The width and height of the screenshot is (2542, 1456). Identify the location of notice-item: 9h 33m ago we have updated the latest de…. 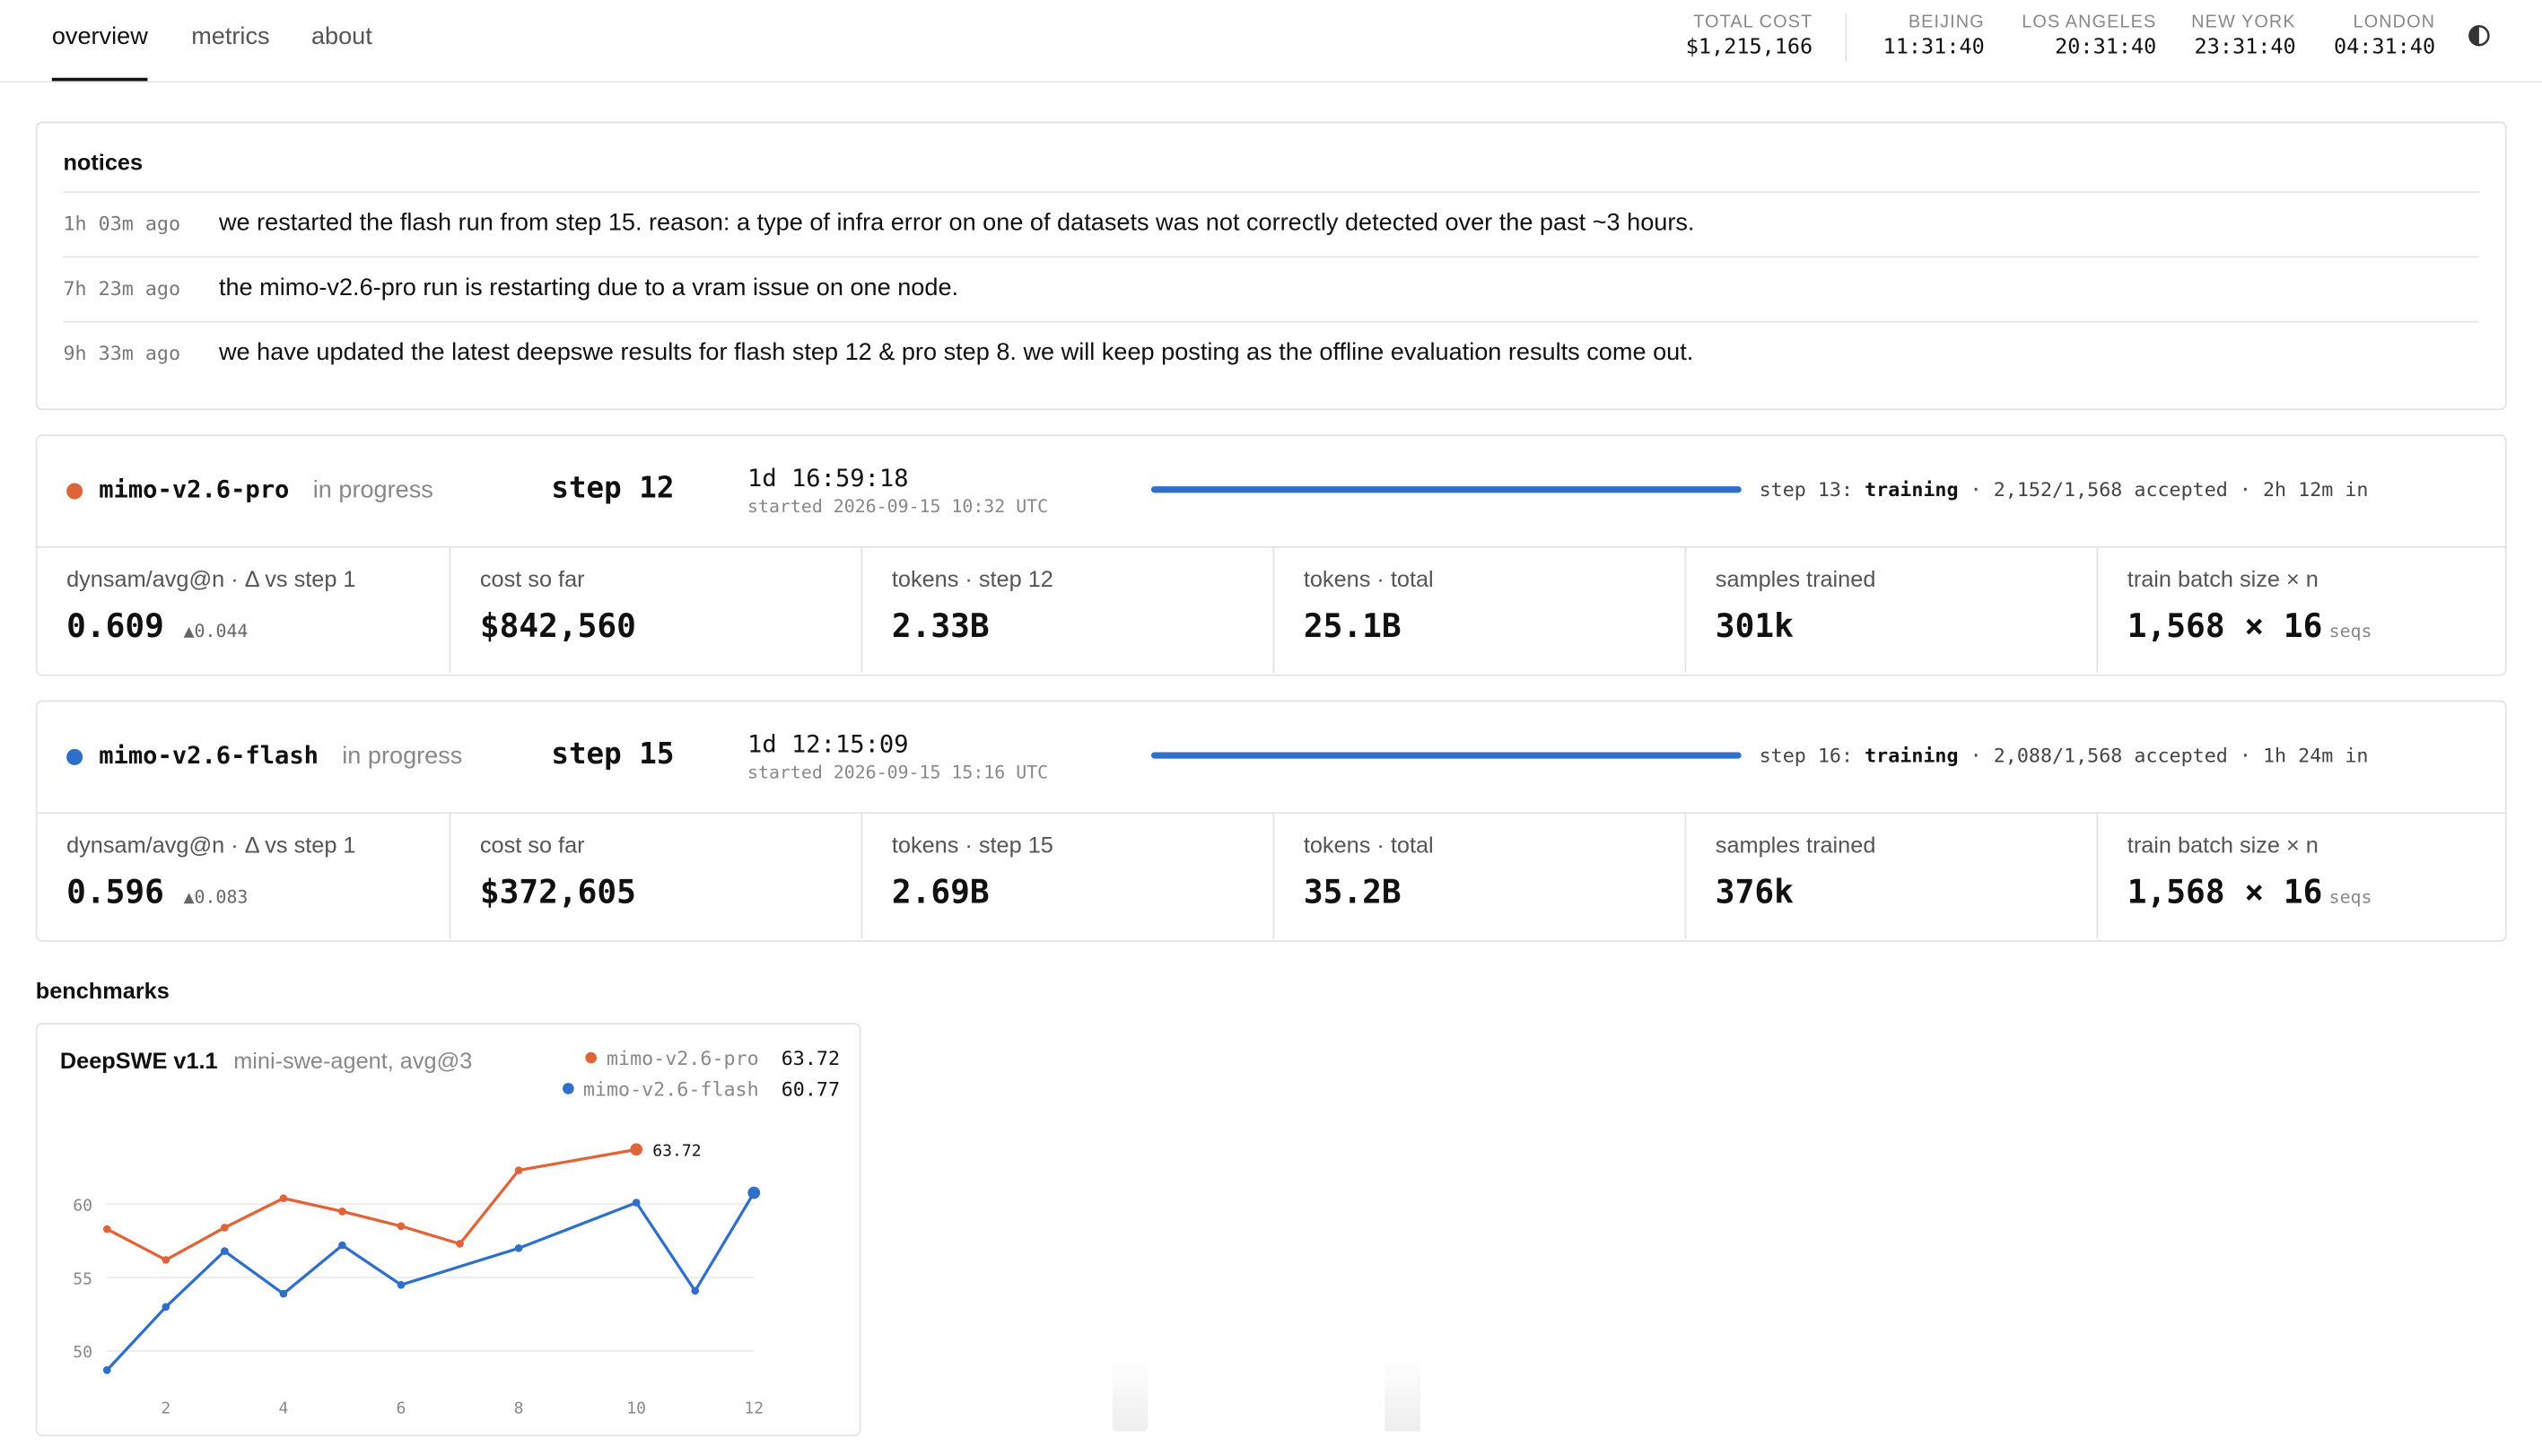
(1271, 354).